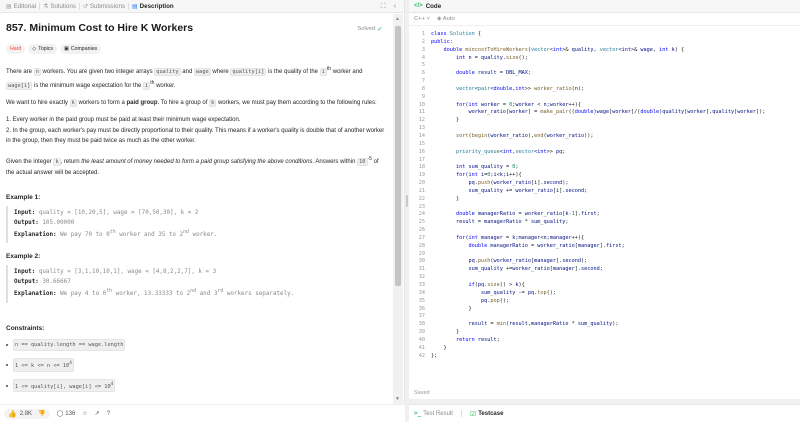 Image resolution: width=800 pixels, height=422 pixels. What do you see at coordinates (518, 292) in the screenshot?
I see `code-text: sum_quality -= pq.top();` at bounding box center [518, 292].